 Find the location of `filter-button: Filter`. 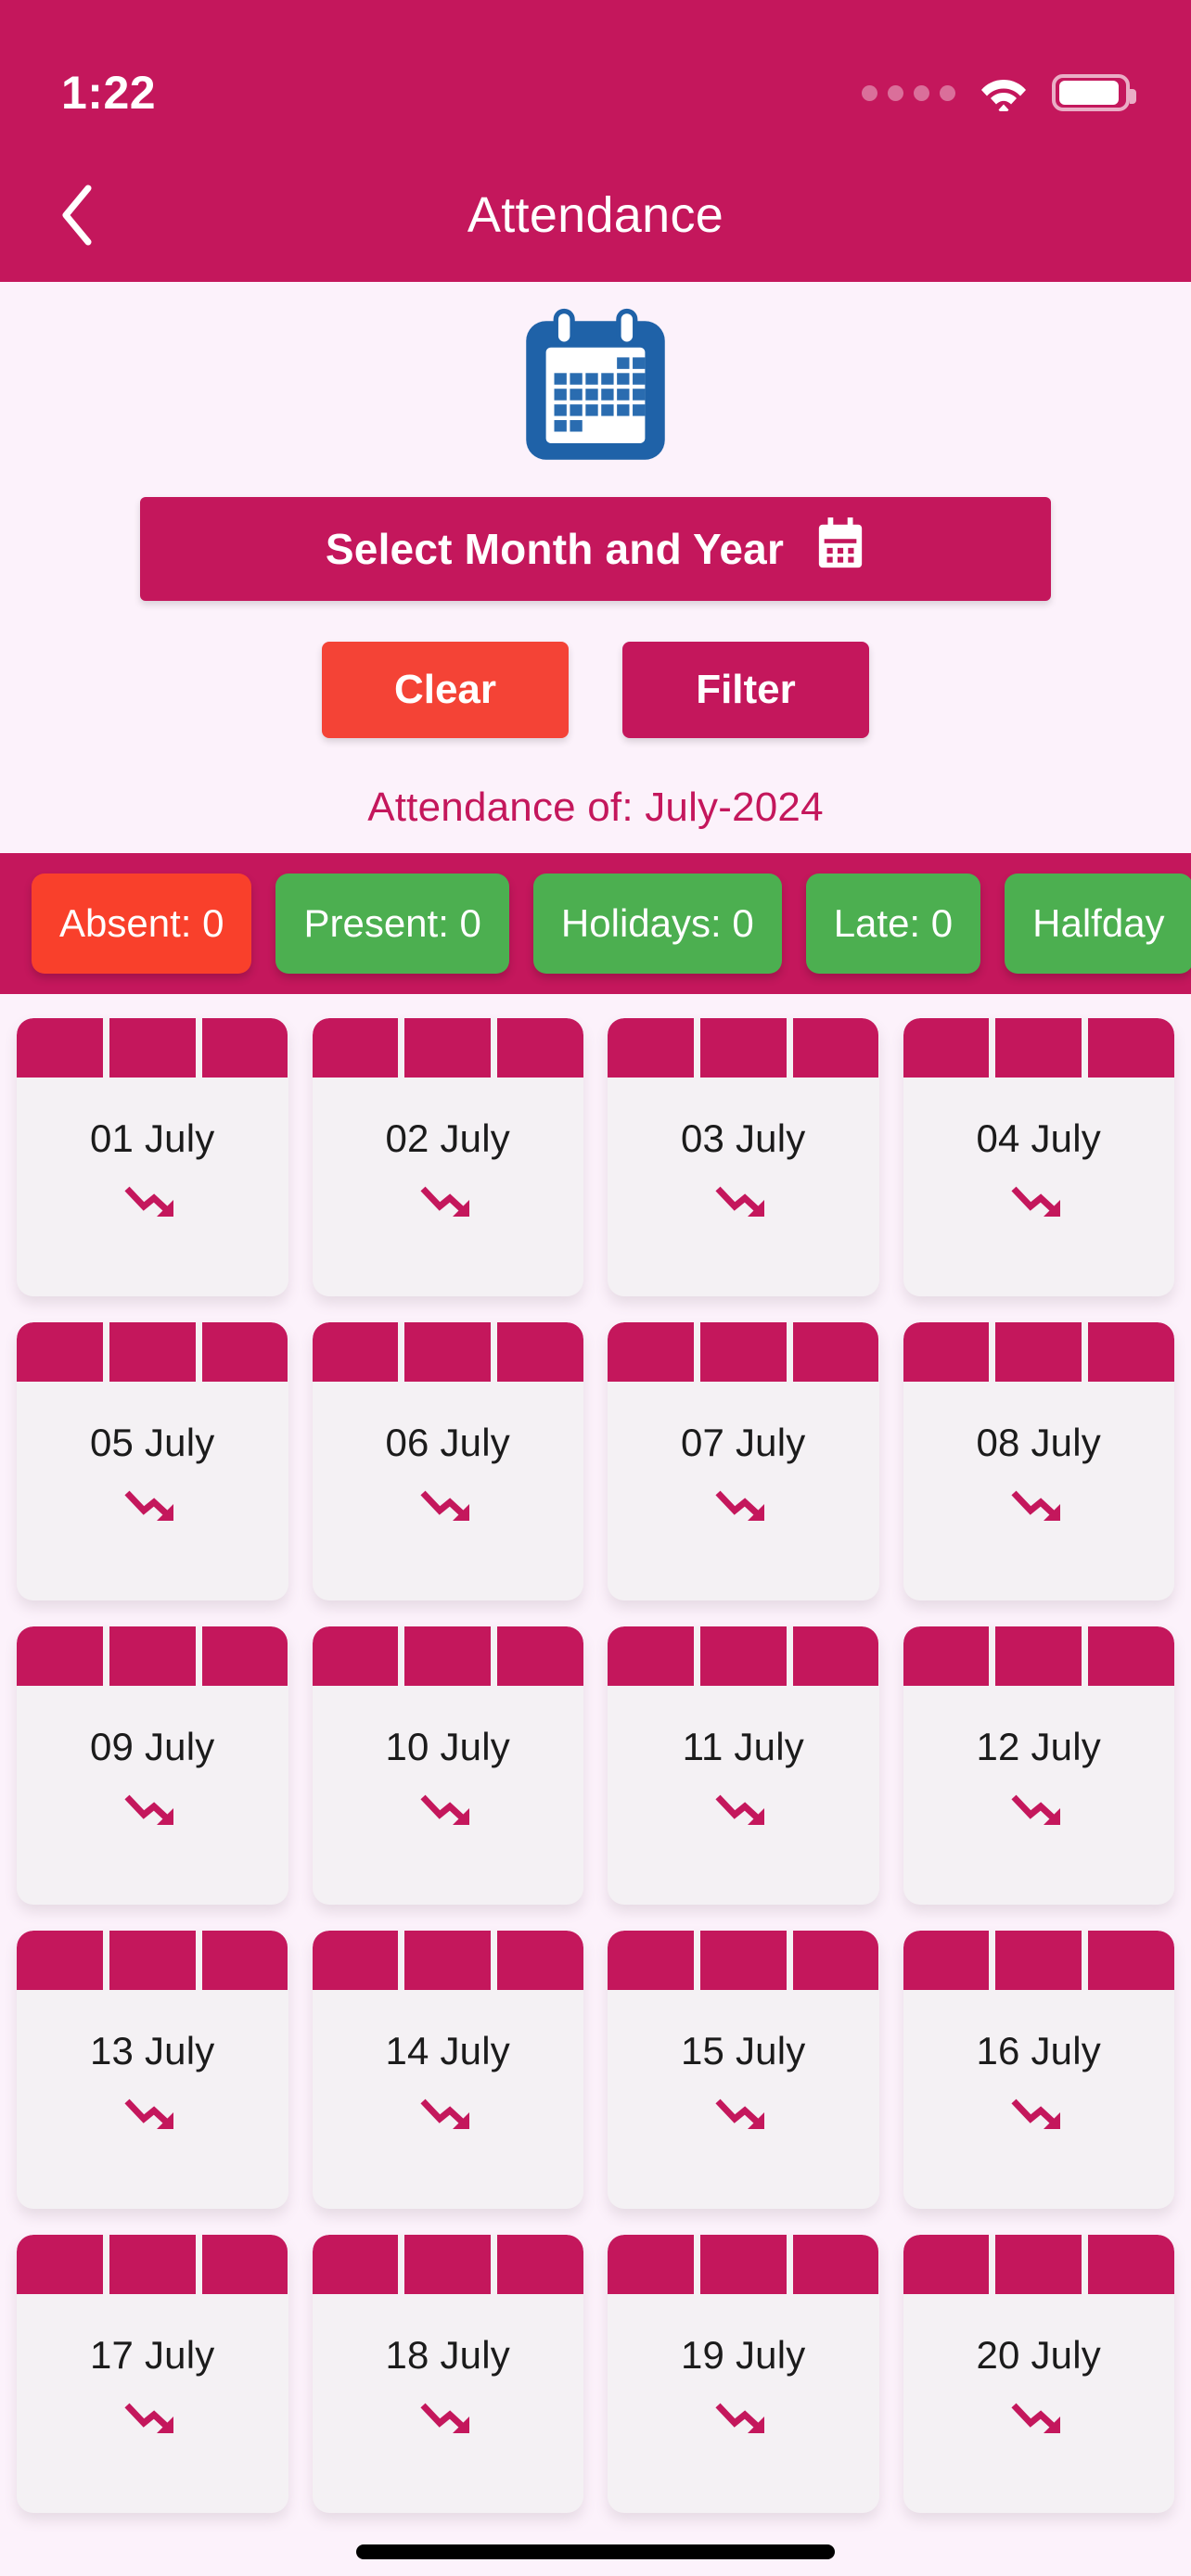

filter-button: Filter is located at coordinates (745, 690).